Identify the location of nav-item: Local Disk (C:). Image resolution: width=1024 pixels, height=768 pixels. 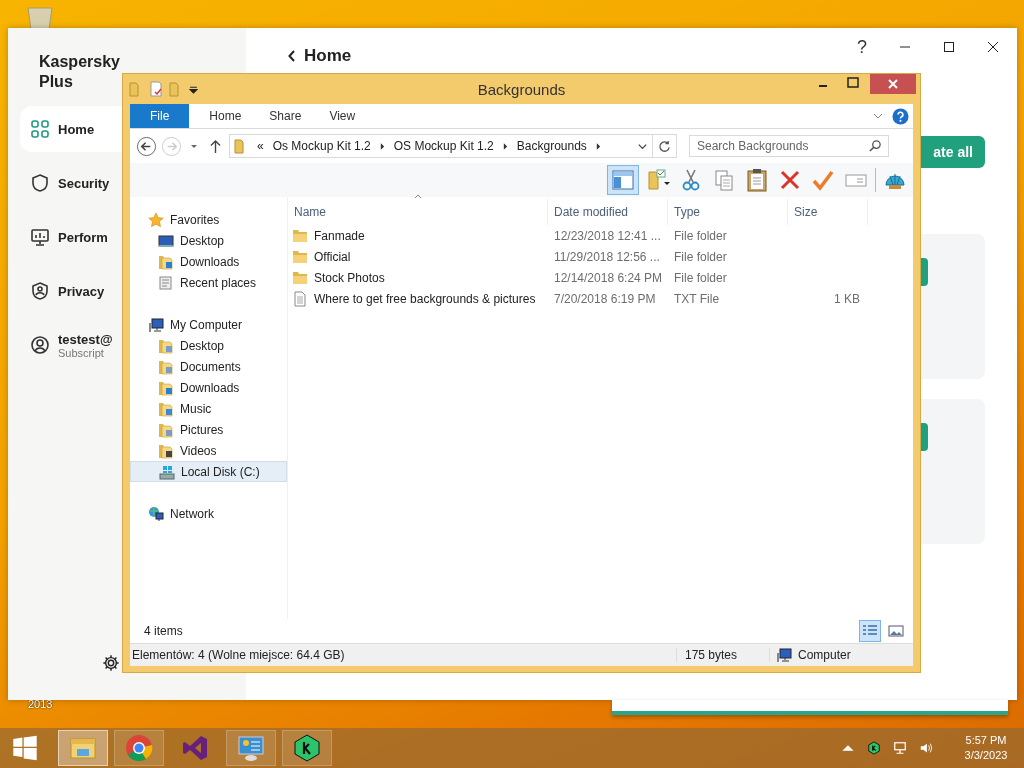
(208, 471).